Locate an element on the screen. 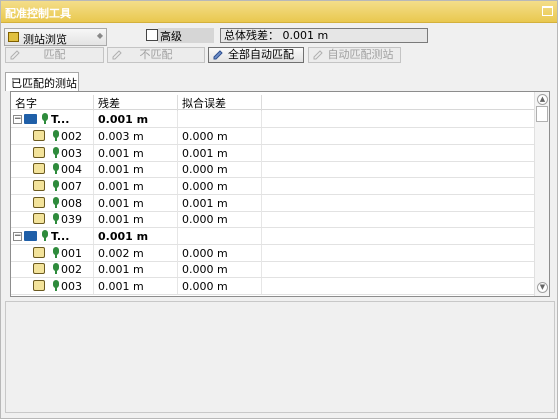  auto-match-station-button: 自动匹配测站 is located at coordinates (354, 55).